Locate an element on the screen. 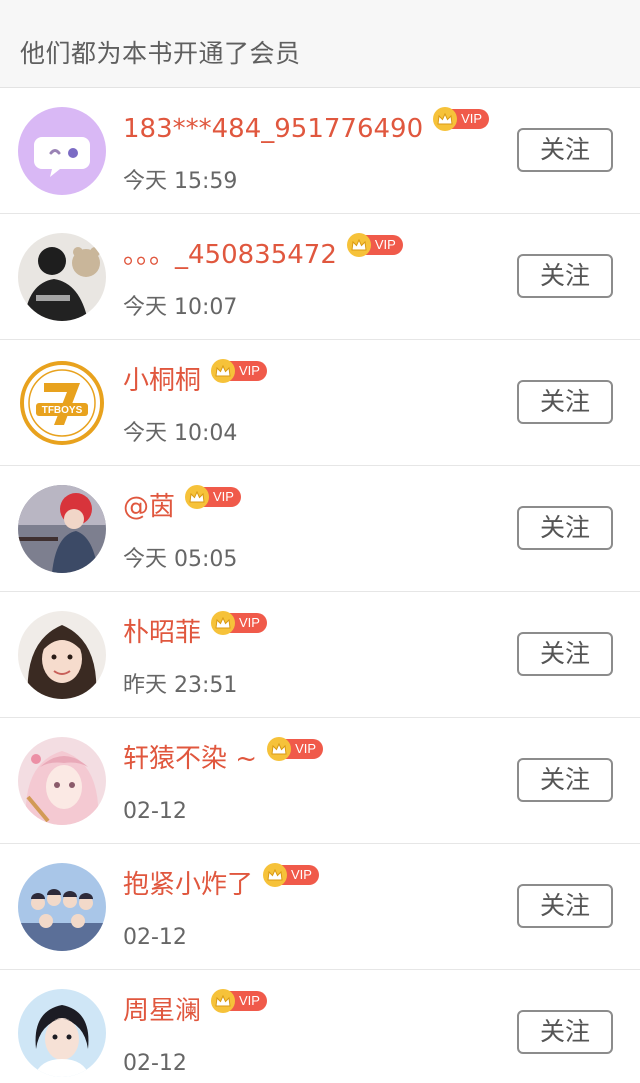 Image resolution: width=640 pixels, height=1083 pixels. join-time: 今天 10:07 is located at coordinates (180, 307).